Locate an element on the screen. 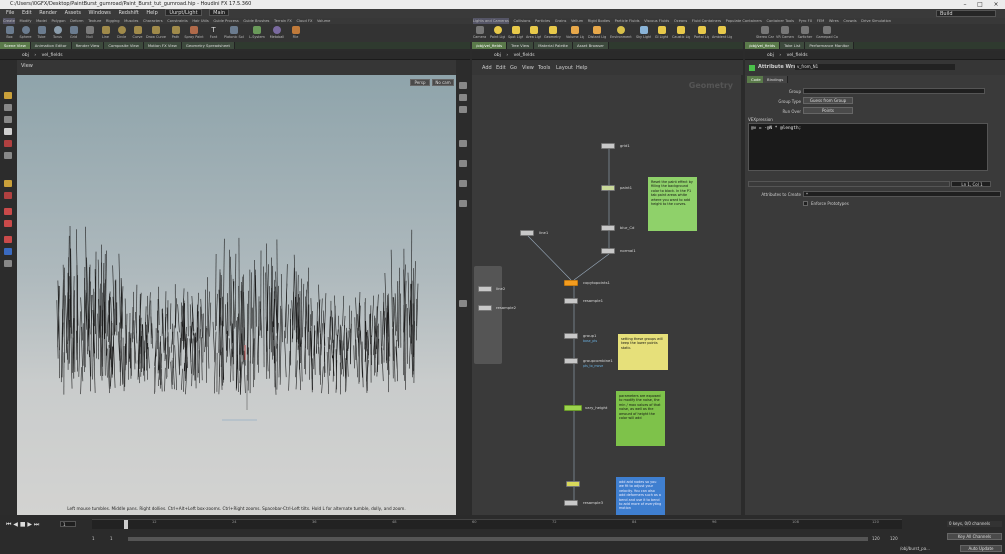  tool-draw-curve: Draw Curve is located at coordinates (156, 33).